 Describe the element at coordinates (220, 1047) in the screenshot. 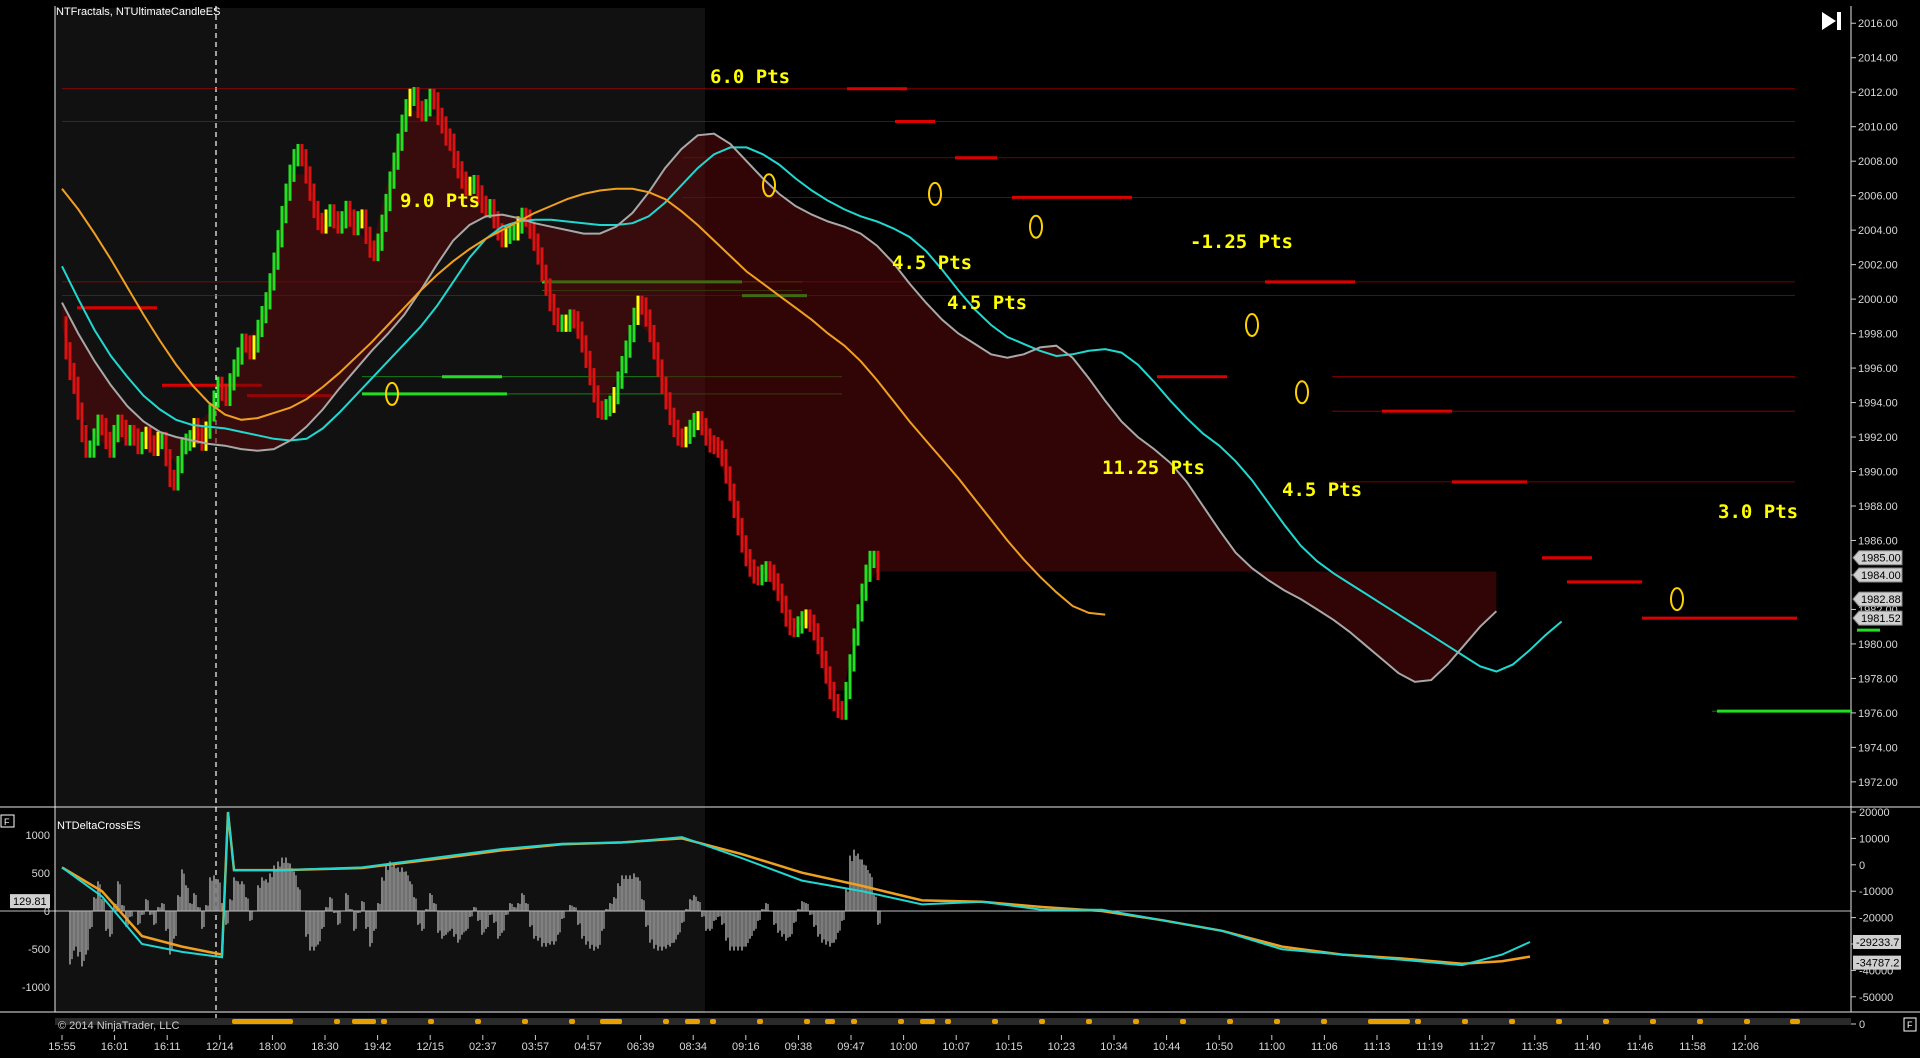

I see `time-tick-label: 12/14` at that location.